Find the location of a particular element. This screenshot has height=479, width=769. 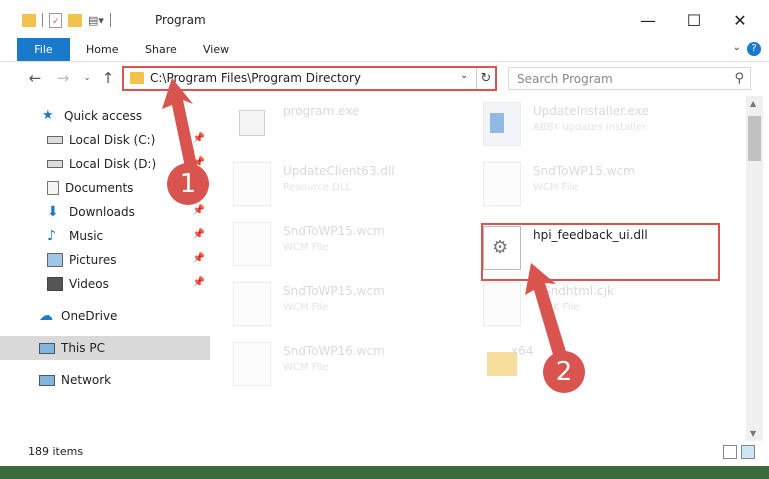

tab-file: File is located at coordinates (43, 49).